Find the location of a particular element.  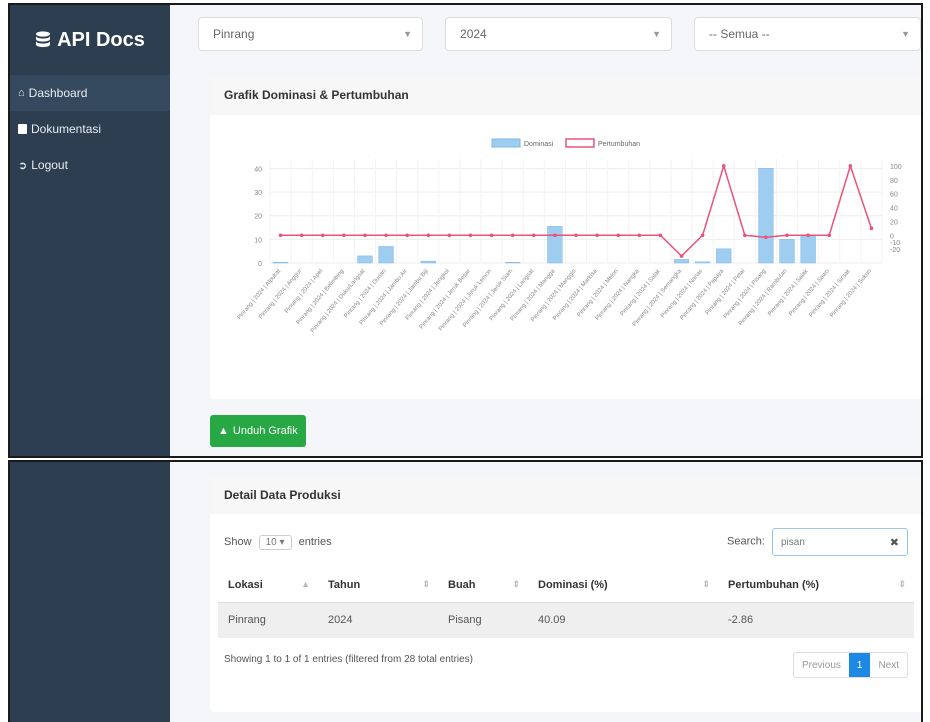

y-left-tick-label: 40 is located at coordinates (258, 169).